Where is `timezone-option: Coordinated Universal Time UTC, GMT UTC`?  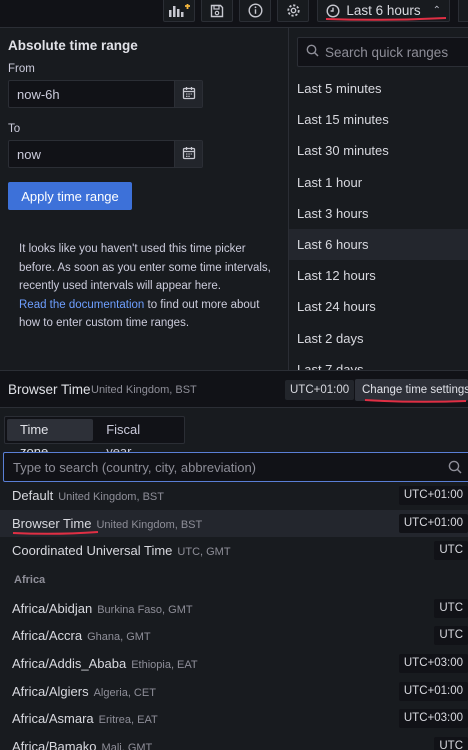
timezone-option: Coordinated Universal Time UTC, GMT UTC is located at coordinates (234, 551).